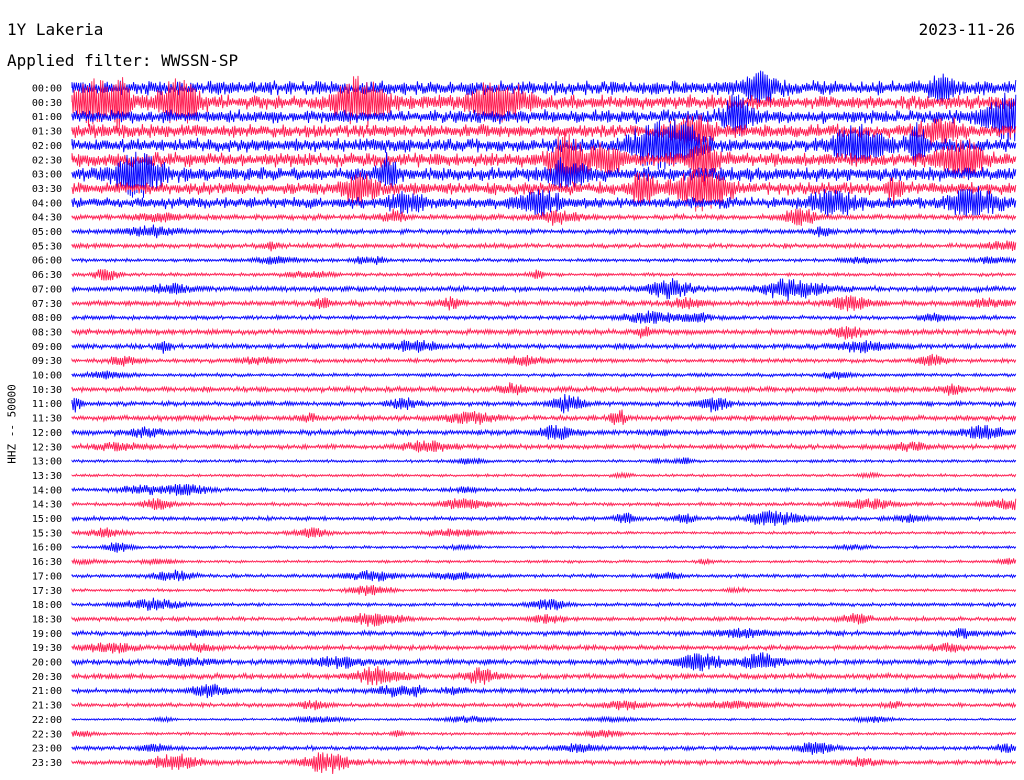 This screenshot has height=780, width=1024. Describe the element at coordinates (47, 218) in the screenshot. I see `time-tick-label: 04:30` at that location.